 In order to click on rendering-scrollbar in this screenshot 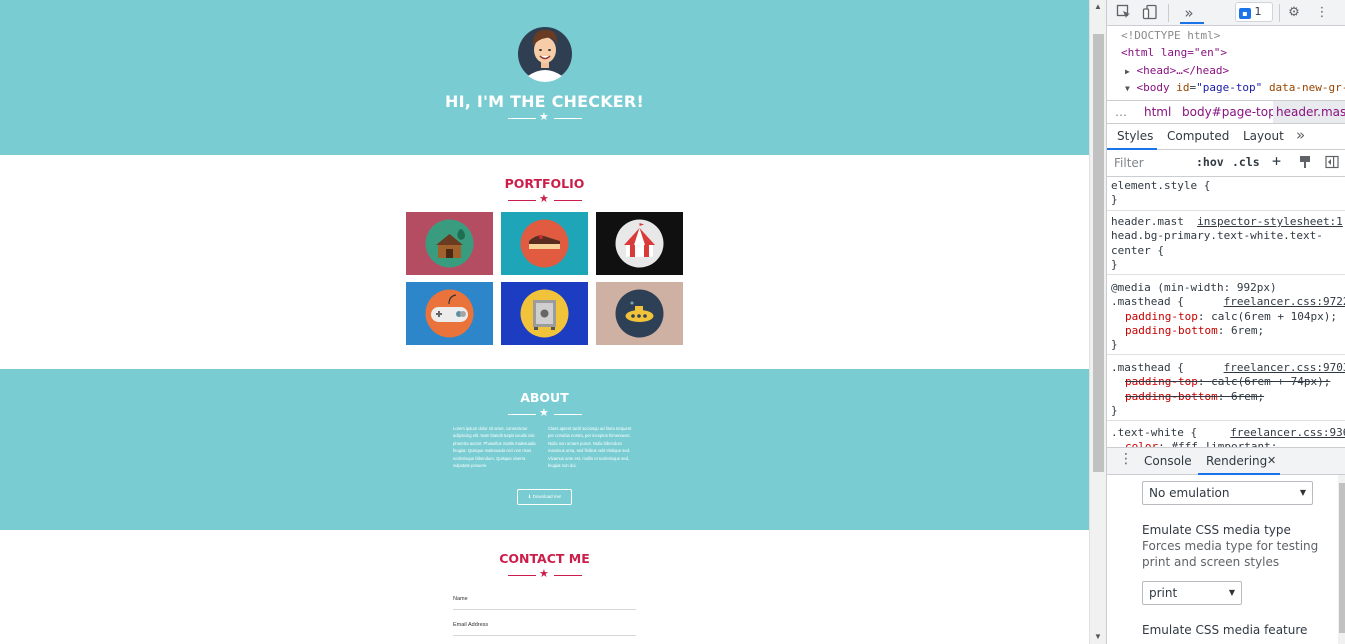, I will do `click(1341, 559)`.